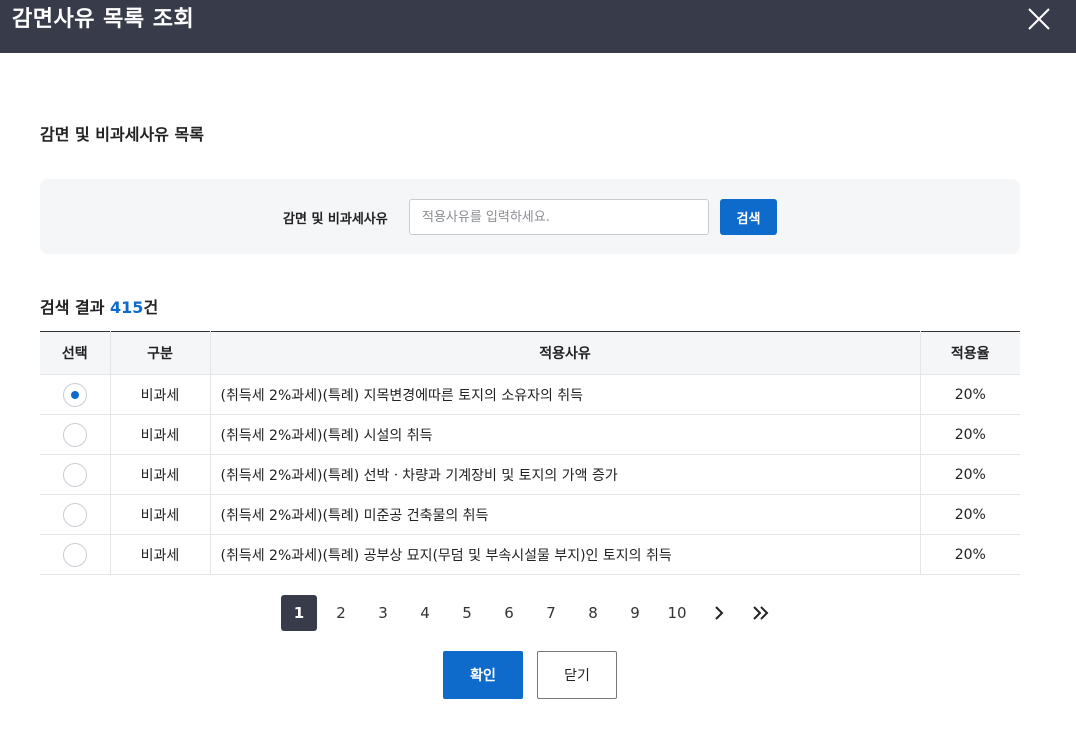 The height and width of the screenshot is (749, 1076). What do you see at coordinates (677, 613) in the screenshot?
I see `page-10: 10` at bounding box center [677, 613].